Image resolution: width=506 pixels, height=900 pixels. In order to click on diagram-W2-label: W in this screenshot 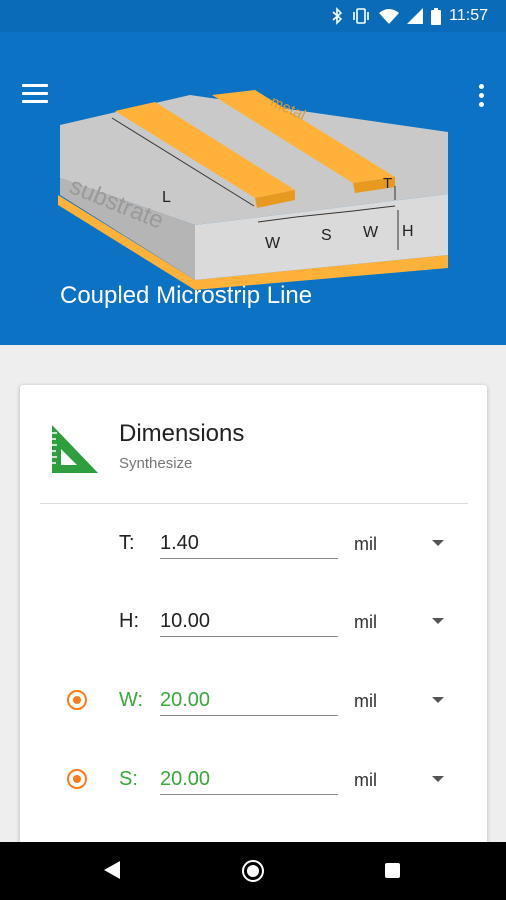, I will do `click(371, 232)`.